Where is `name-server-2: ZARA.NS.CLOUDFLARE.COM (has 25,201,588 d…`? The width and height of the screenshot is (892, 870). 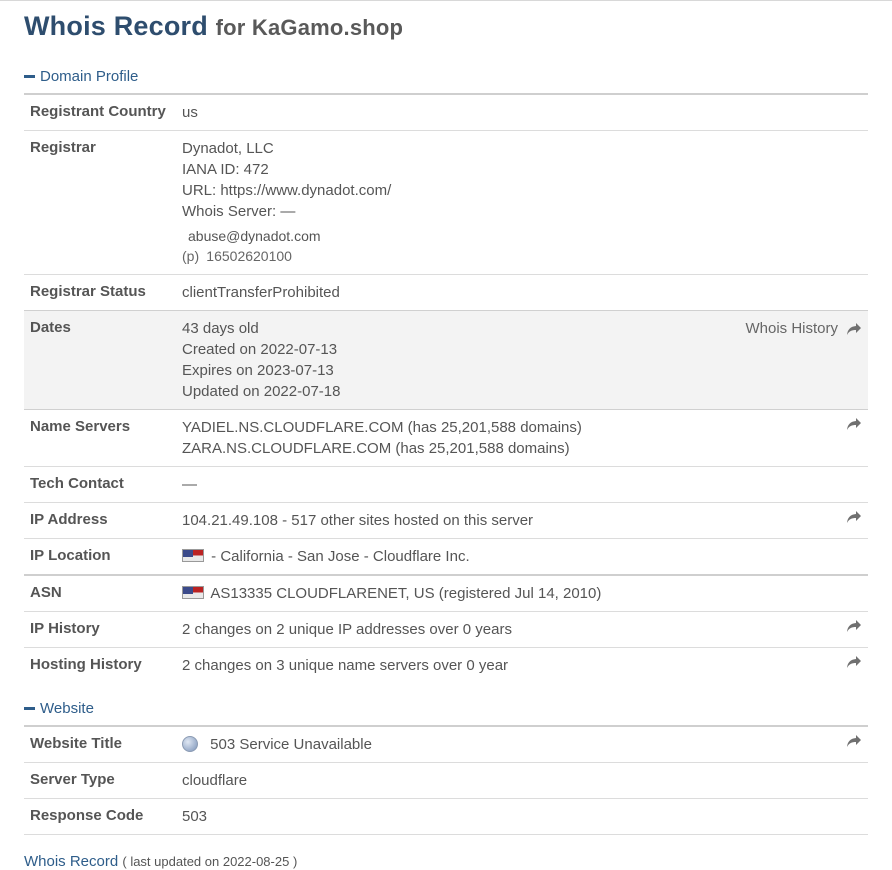 name-server-2: ZARA.NS.CLOUDFLARE.COM (has 25,201,588 d… is located at coordinates (376, 448).